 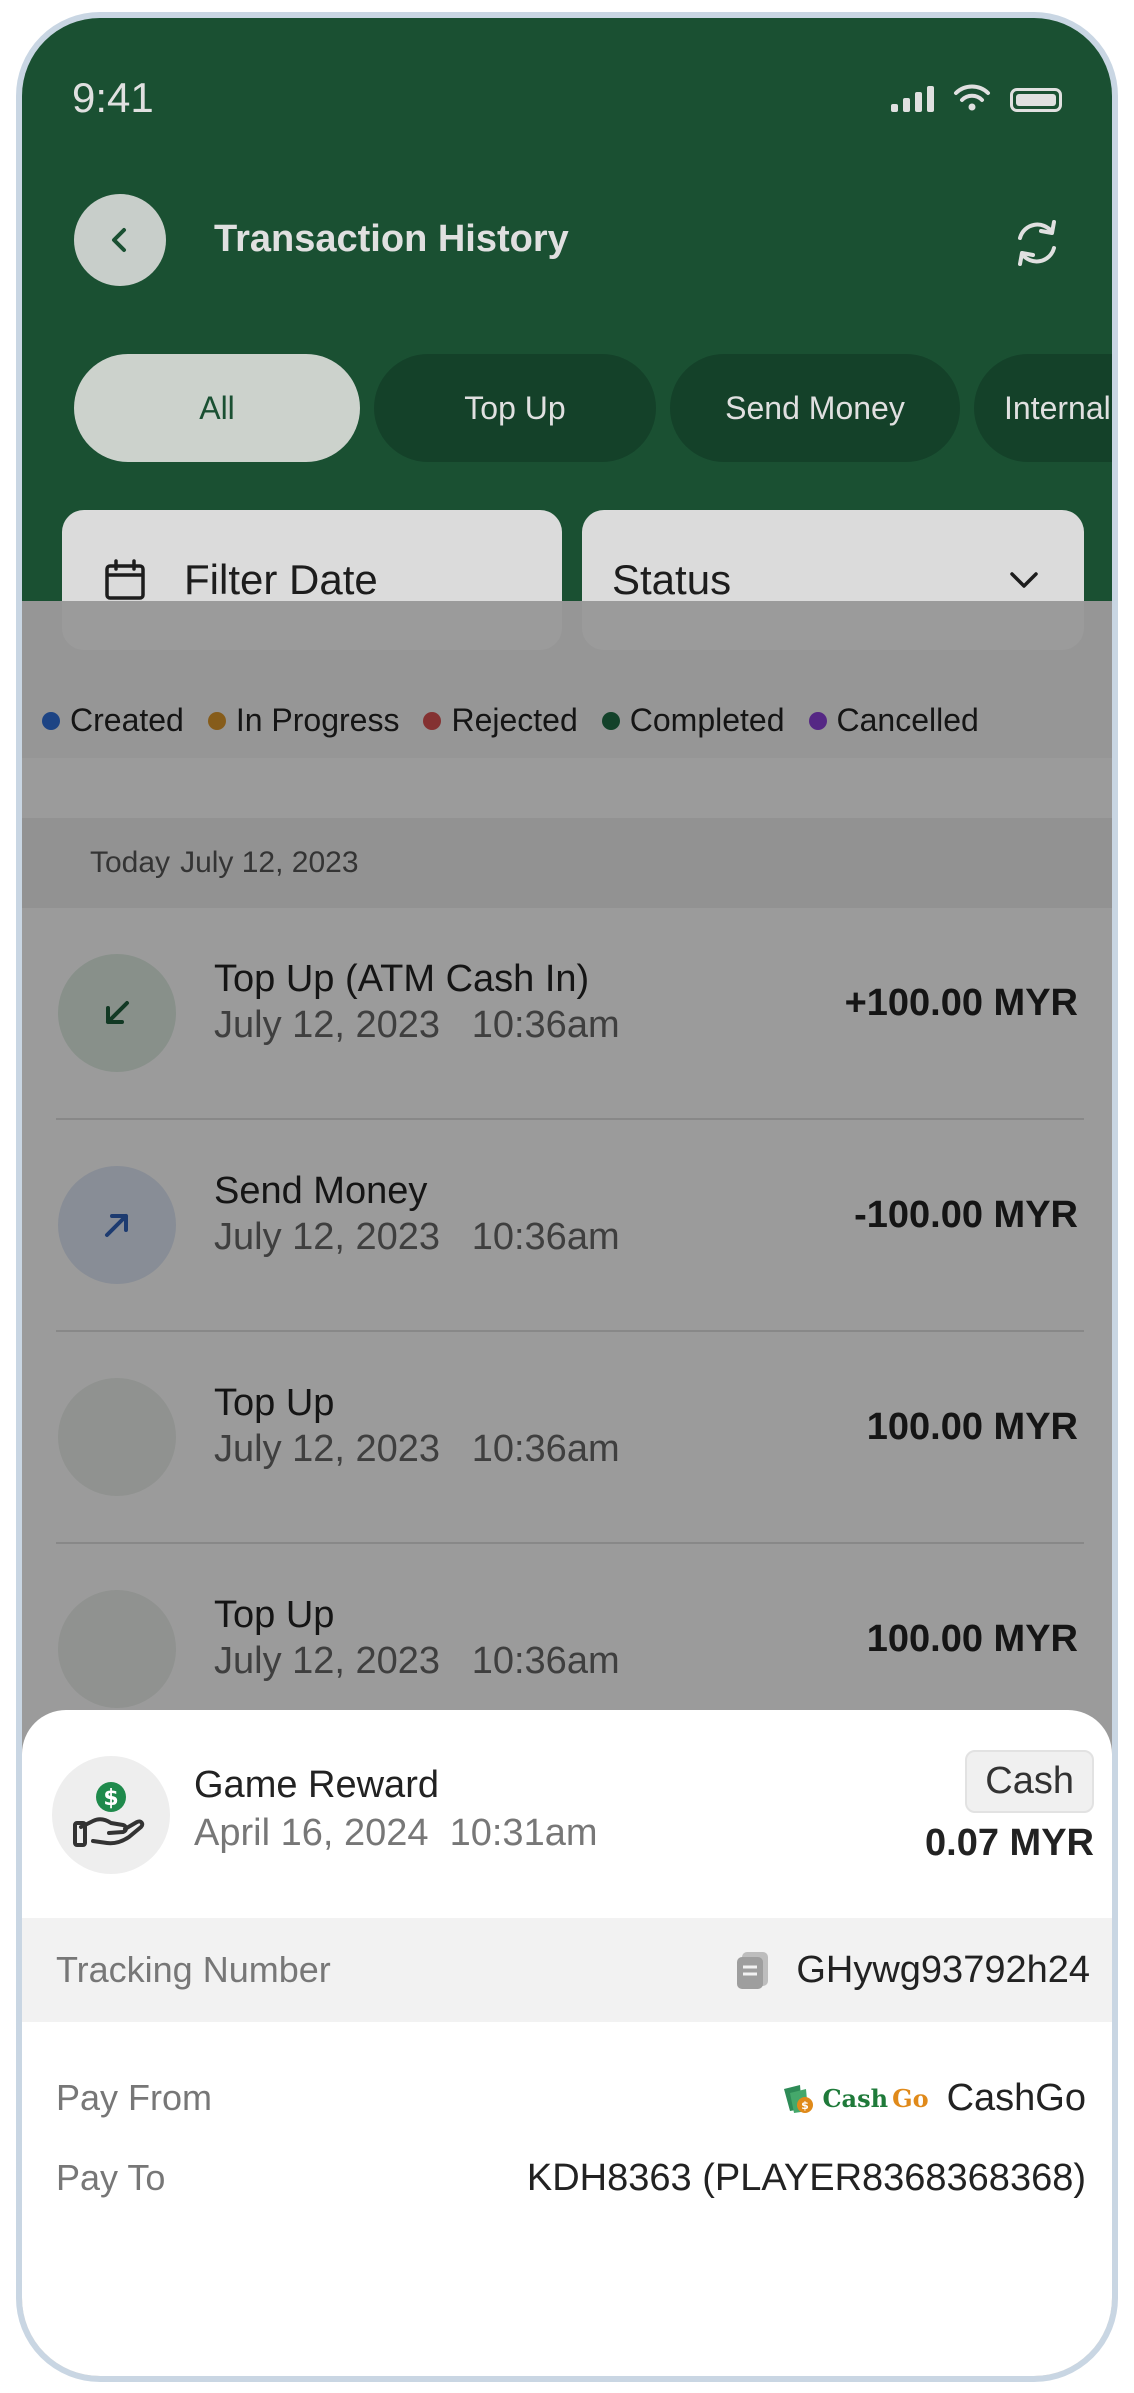 What do you see at coordinates (111, 1815) in the screenshot?
I see `game-reward-icon: $` at bounding box center [111, 1815].